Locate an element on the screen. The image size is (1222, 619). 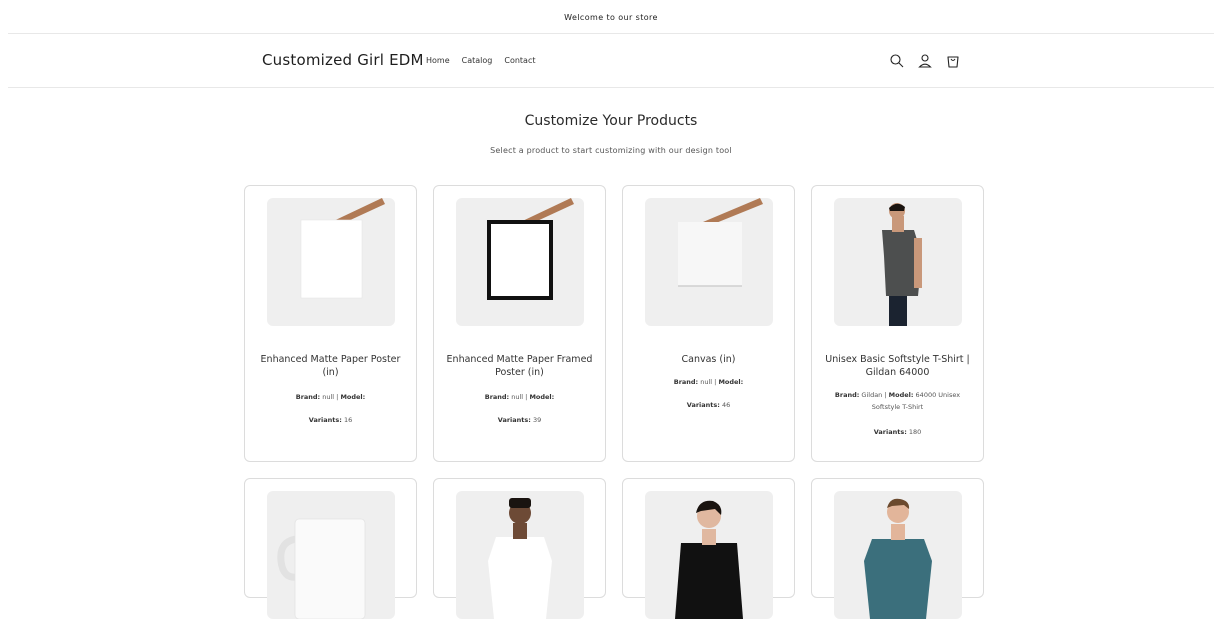
variants-value: 46 is located at coordinates (726, 405).